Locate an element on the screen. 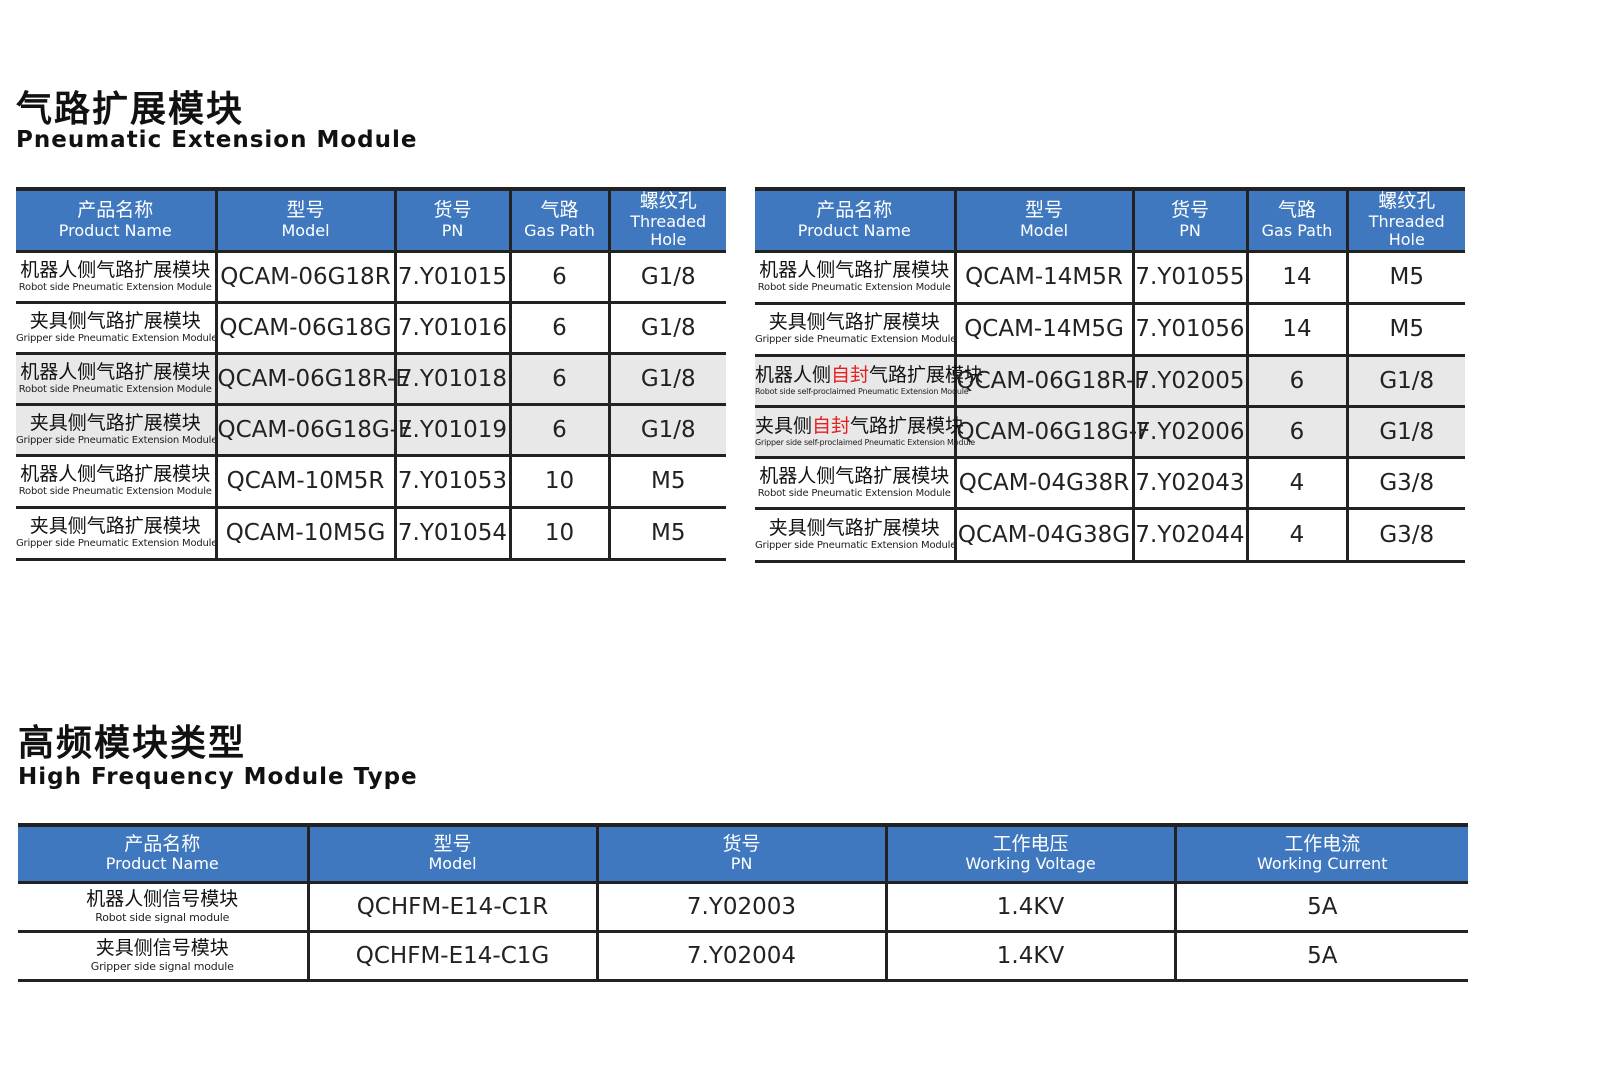 The height and width of the screenshot is (1088, 1612). pn-cell: 7.Y02043 is located at coordinates (1191, 483).